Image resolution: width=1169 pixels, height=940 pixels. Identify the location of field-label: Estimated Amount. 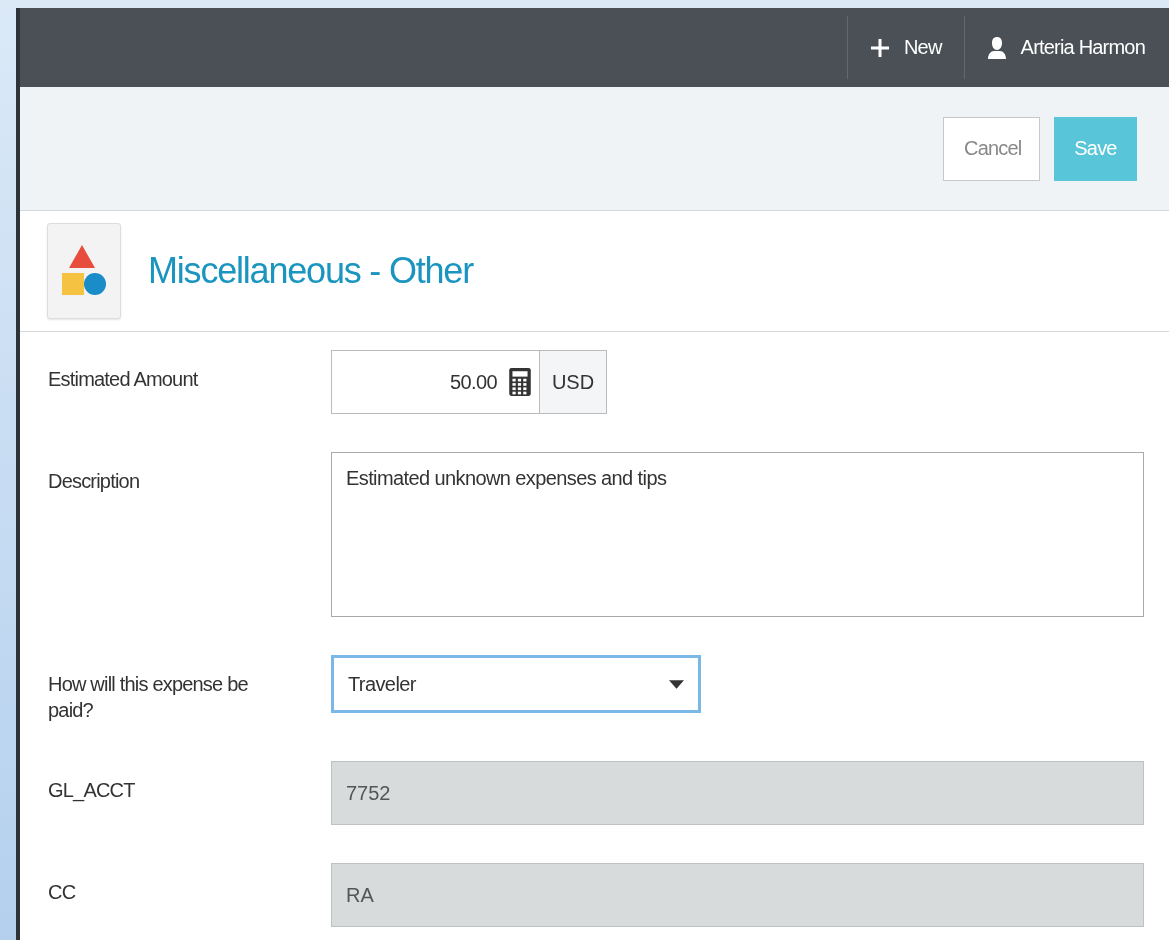
(123, 379).